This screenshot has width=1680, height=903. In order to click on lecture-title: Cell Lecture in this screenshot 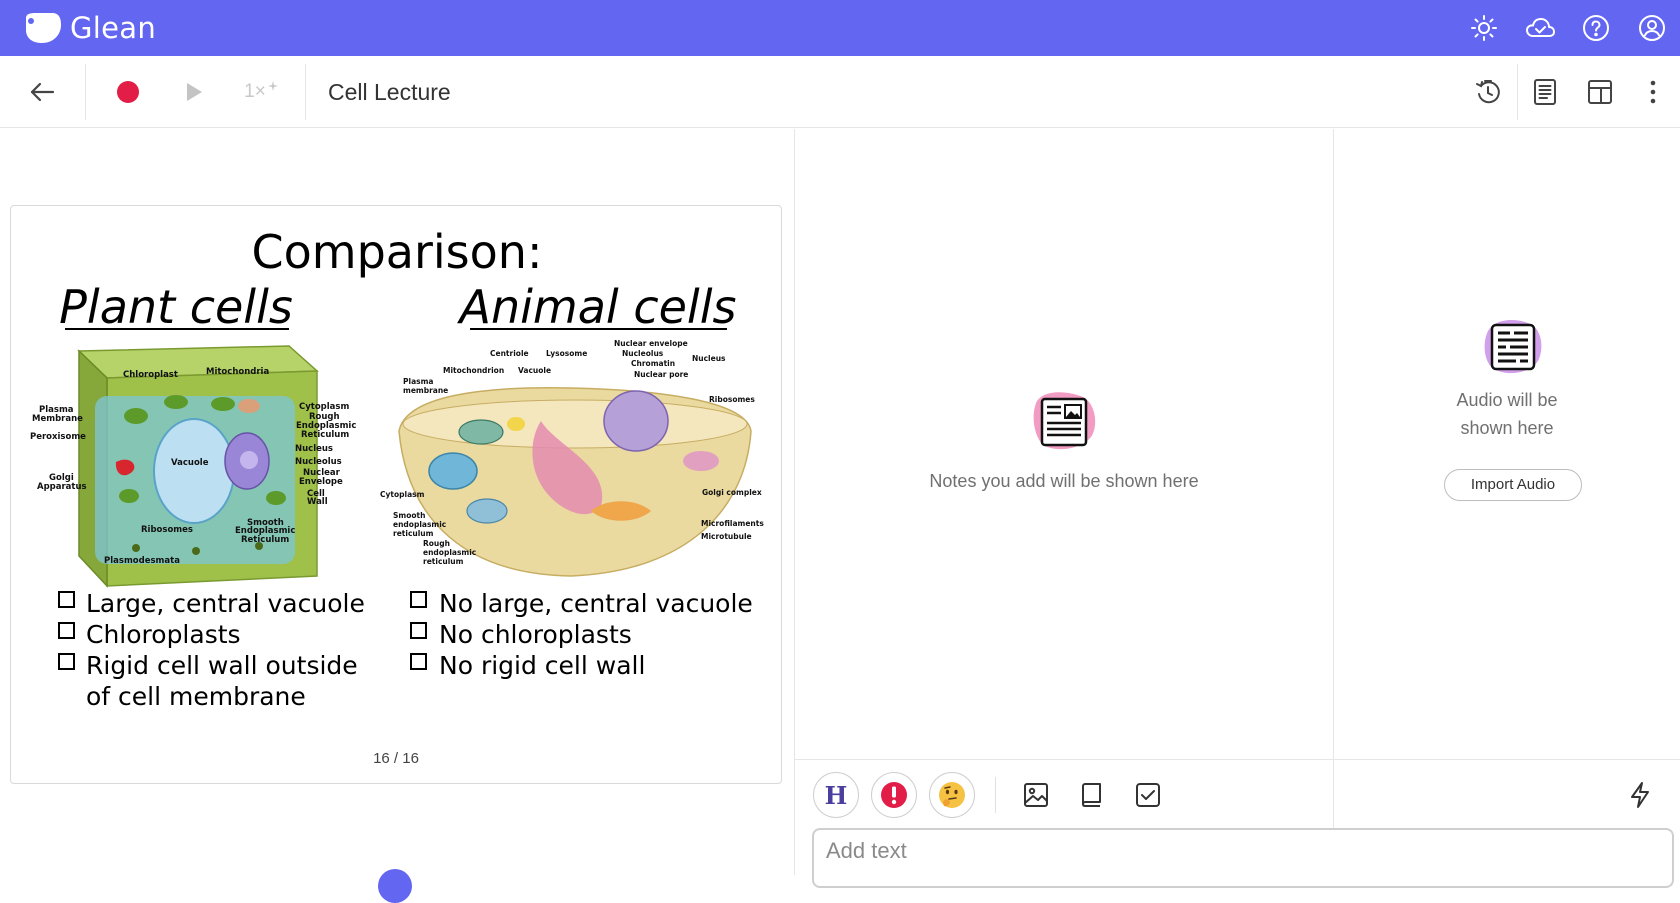, I will do `click(389, 92)`.